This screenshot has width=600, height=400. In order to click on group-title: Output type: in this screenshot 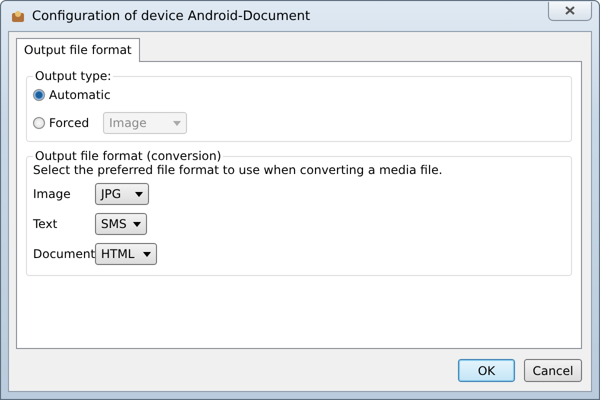, I will do `click(73, 76)`.